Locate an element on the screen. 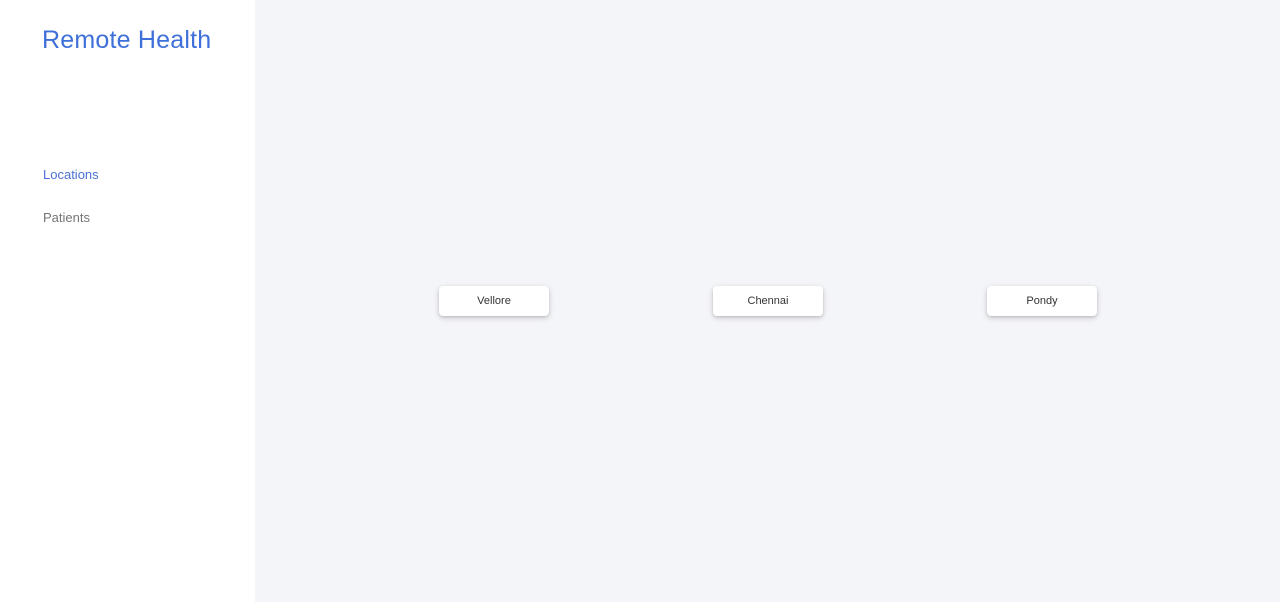  sidebar-item-locations: Locations is located at coordinates (71, 174).